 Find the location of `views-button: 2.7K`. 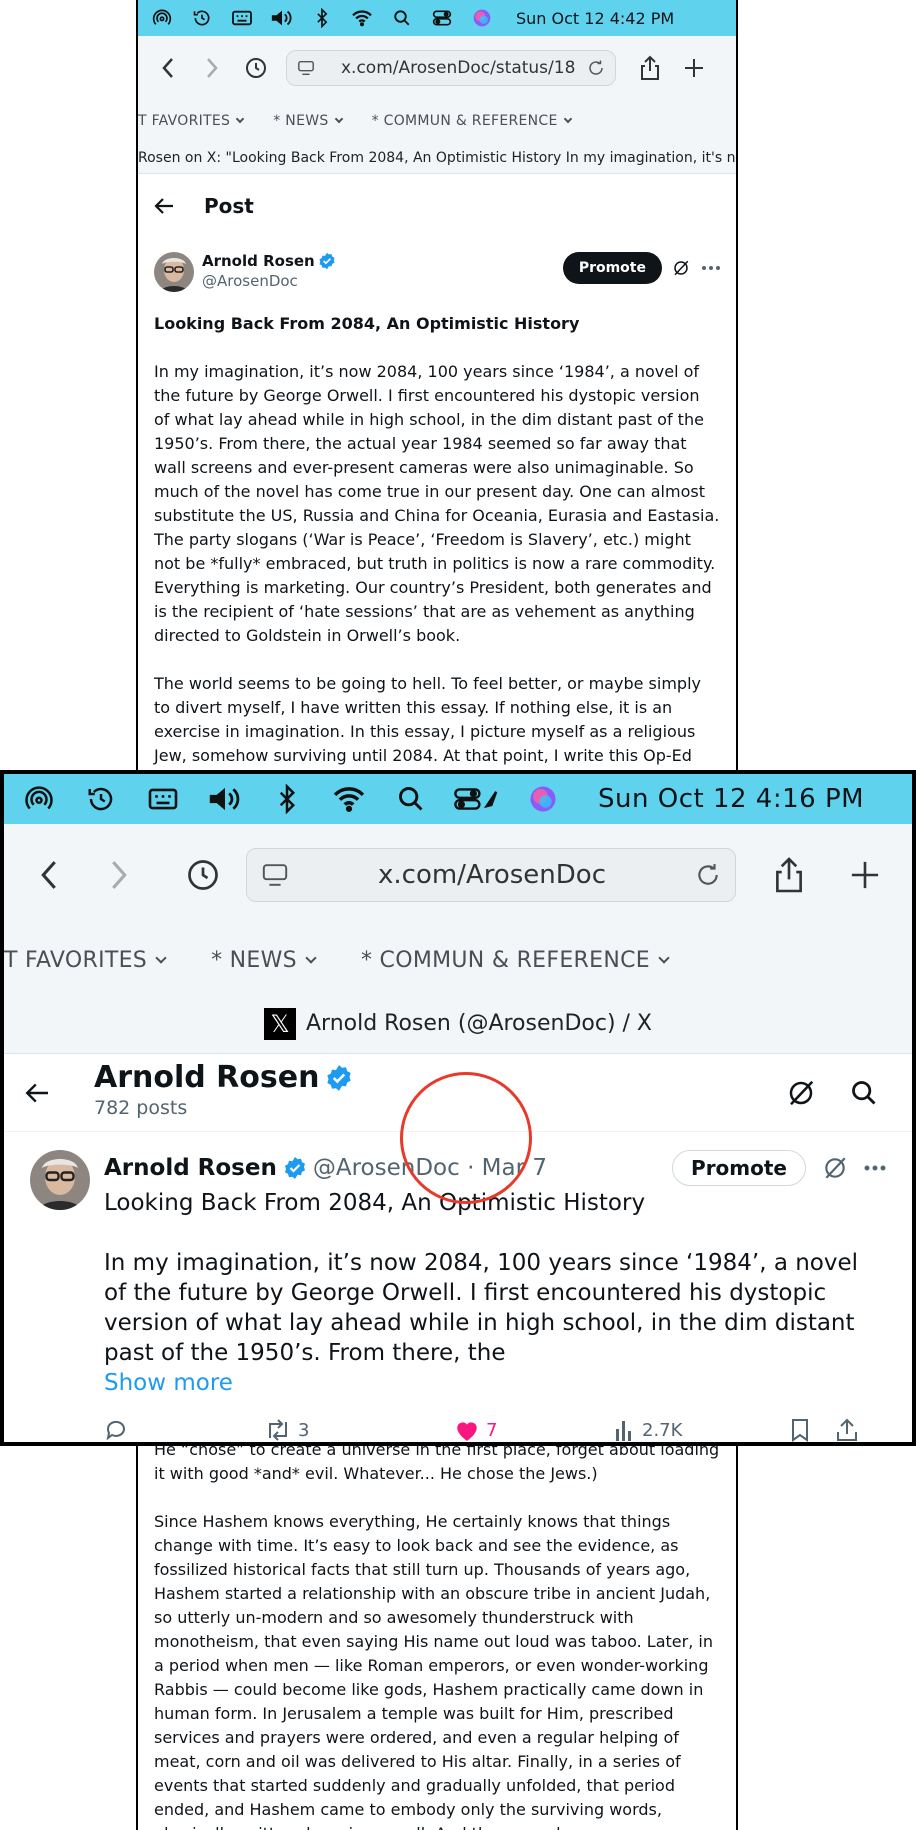

views-button: 2.7K is located at coordinates (702, 1430).